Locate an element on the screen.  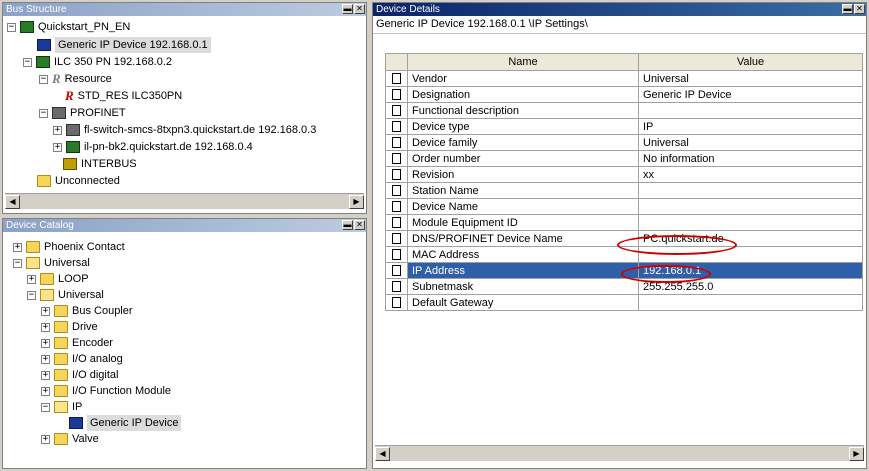
tree-item-generic-ip-device: Generic IP Device 192.168.0.1 is located at coordinates (124, 45).